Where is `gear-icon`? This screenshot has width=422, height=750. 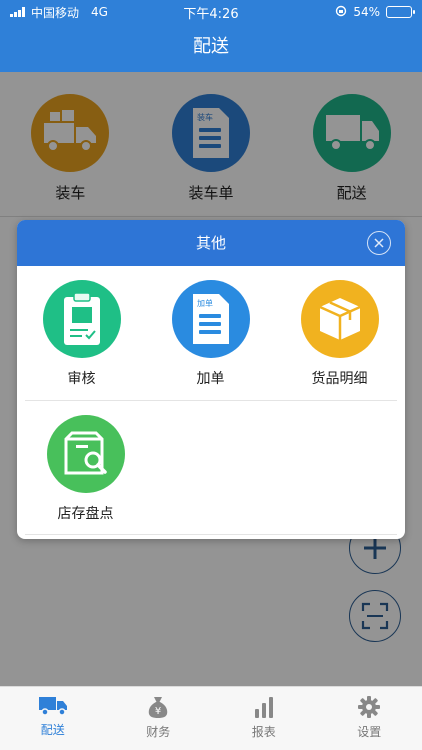 gear-icon is located at coordinates (369, 707).